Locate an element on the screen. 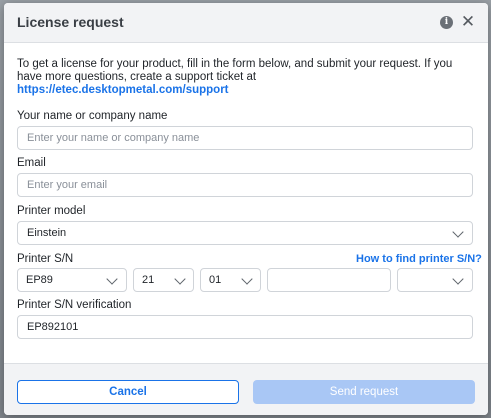  sn-part3-select: 01 is located at coordinates (230, 280).